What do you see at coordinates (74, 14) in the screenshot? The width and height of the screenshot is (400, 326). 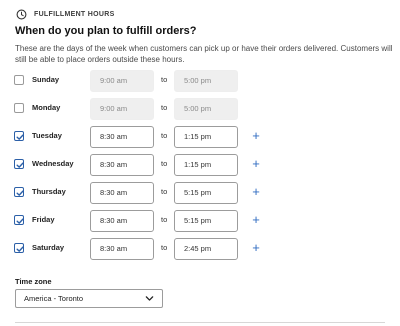 I see `section-title: FULFILLMENT HOURS` at bounding box center [74, 14].